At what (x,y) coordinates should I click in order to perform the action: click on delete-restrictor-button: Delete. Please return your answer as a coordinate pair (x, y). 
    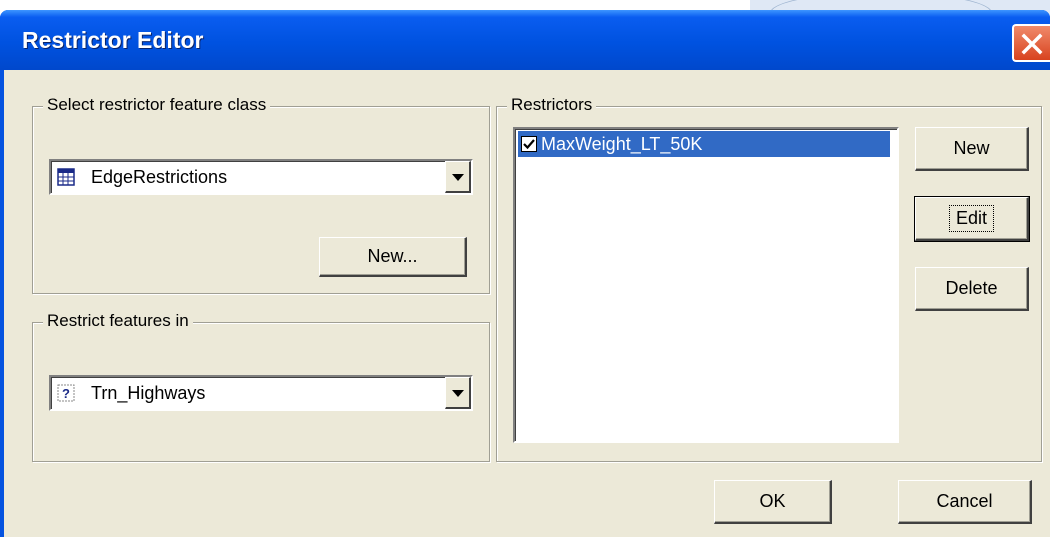
    Looking at the image, I should click on (972, 289).